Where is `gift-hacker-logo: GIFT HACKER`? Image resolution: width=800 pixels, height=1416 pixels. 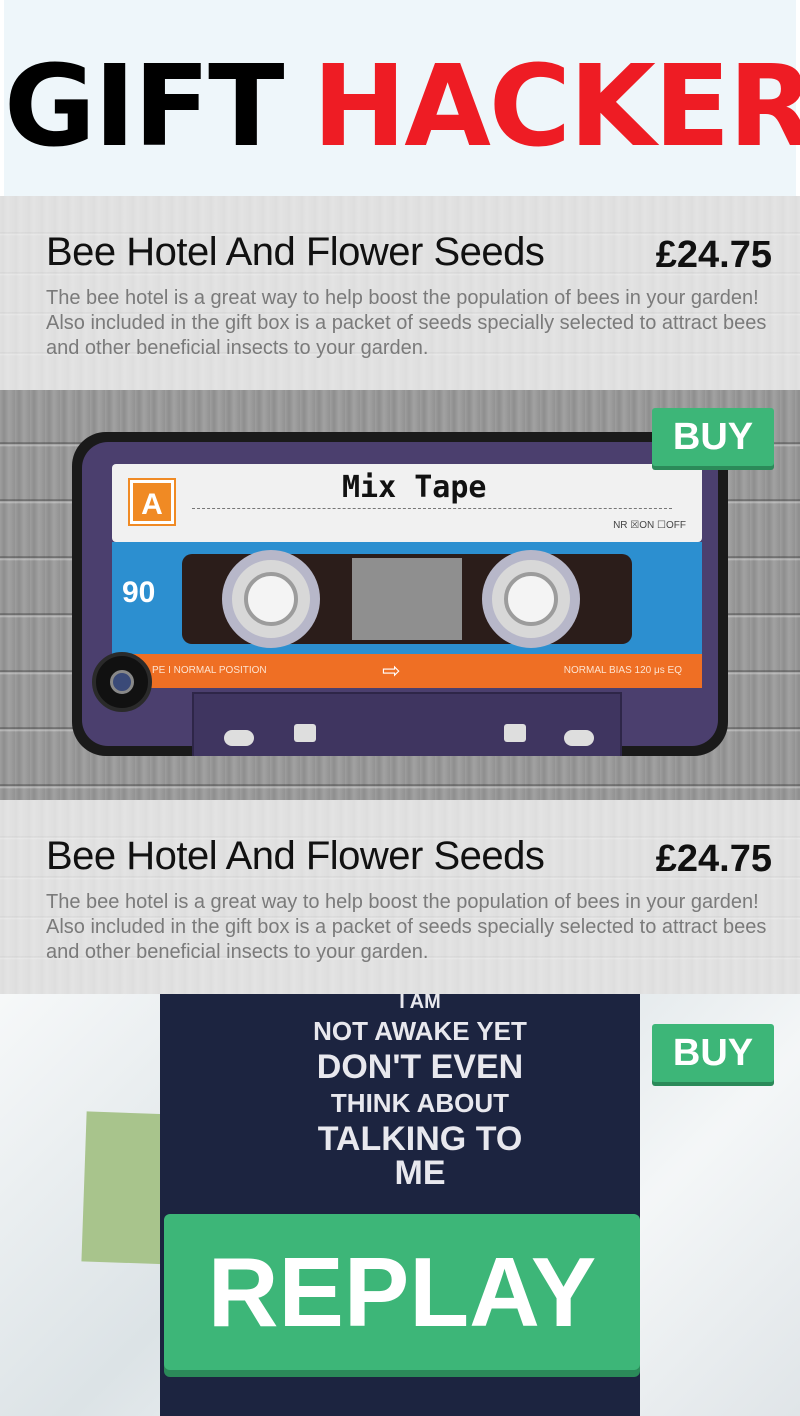 gift-hacker-logo: GIFT HACKER is located at coordinates (402, 107).